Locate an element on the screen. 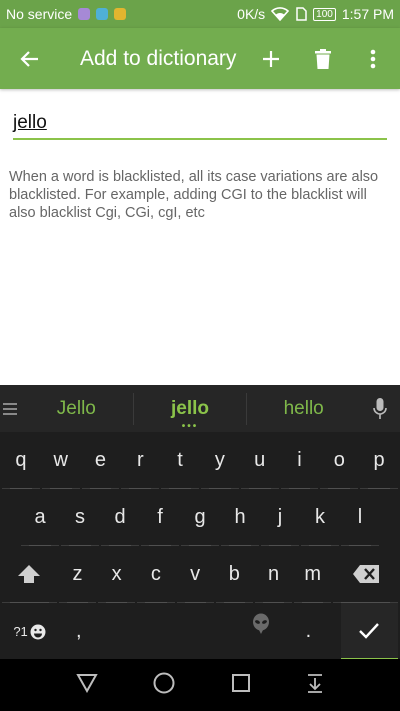 Image resolution: width=400 pixels, height=711 pixels. hide-keyboard-icon is located at coordinates (315, 683).